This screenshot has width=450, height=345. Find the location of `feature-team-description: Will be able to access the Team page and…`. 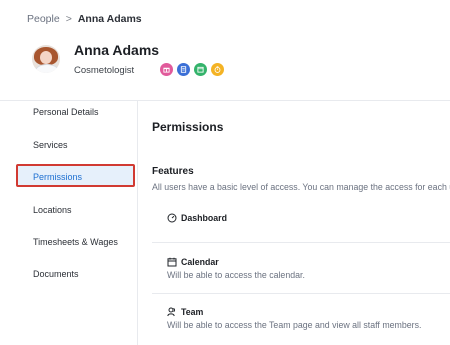

feature-team-description: Will be able to access the Team page and… is located at coordinates (294, 325).